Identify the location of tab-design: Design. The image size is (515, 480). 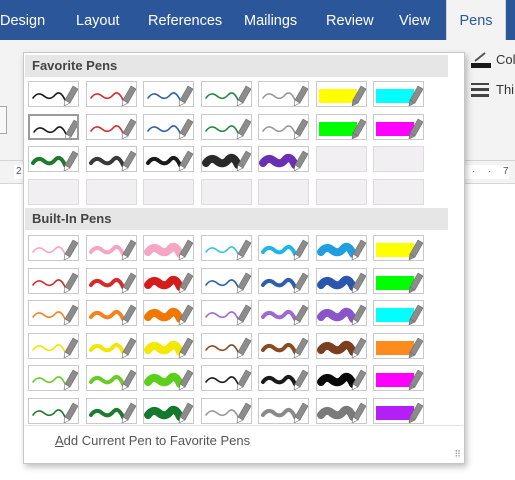
(22, 20).